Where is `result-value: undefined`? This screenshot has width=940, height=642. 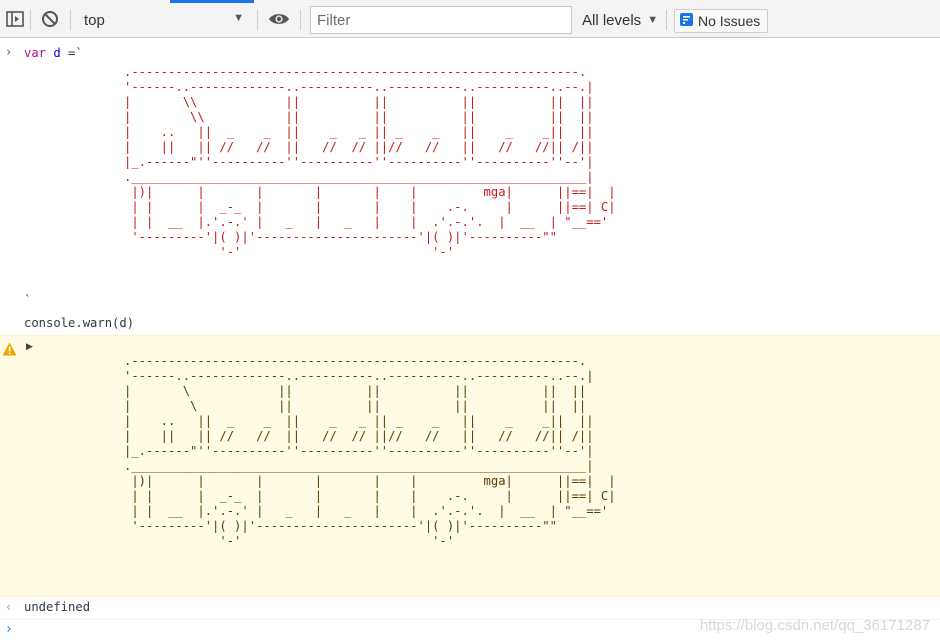
result-value: undefined is located at coordinates (57, 607).